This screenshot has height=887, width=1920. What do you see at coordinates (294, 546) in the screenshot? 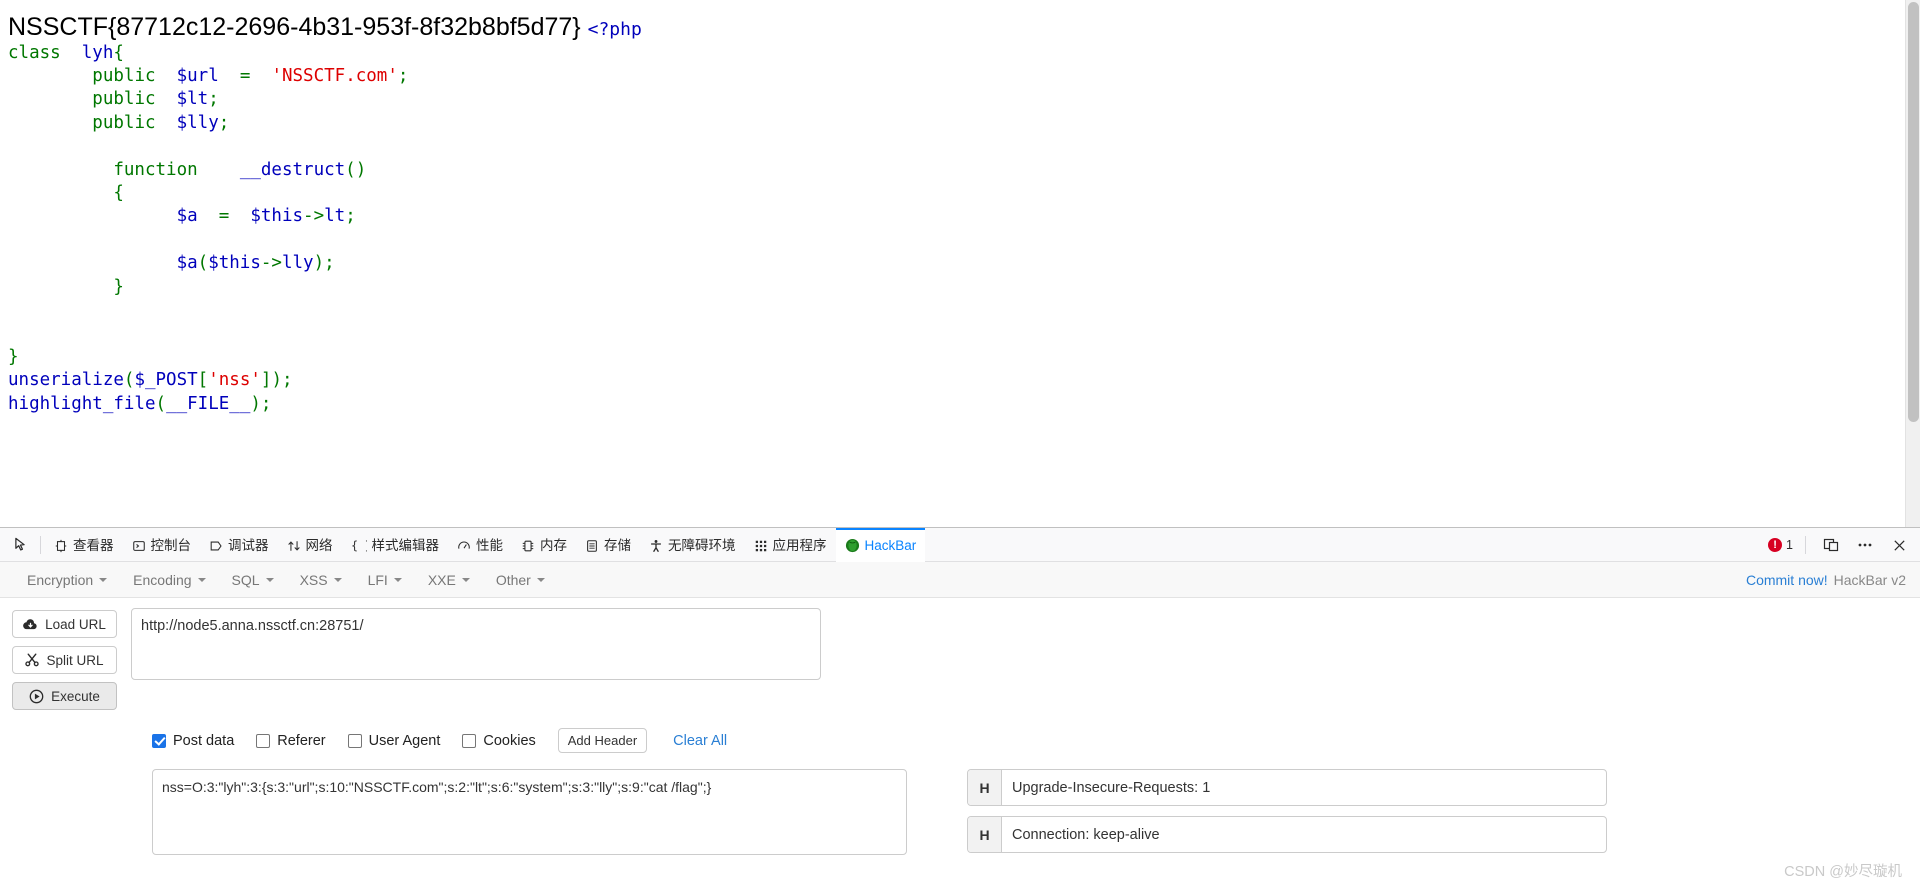
I see `network-icon` at bounding box center [294, 546].